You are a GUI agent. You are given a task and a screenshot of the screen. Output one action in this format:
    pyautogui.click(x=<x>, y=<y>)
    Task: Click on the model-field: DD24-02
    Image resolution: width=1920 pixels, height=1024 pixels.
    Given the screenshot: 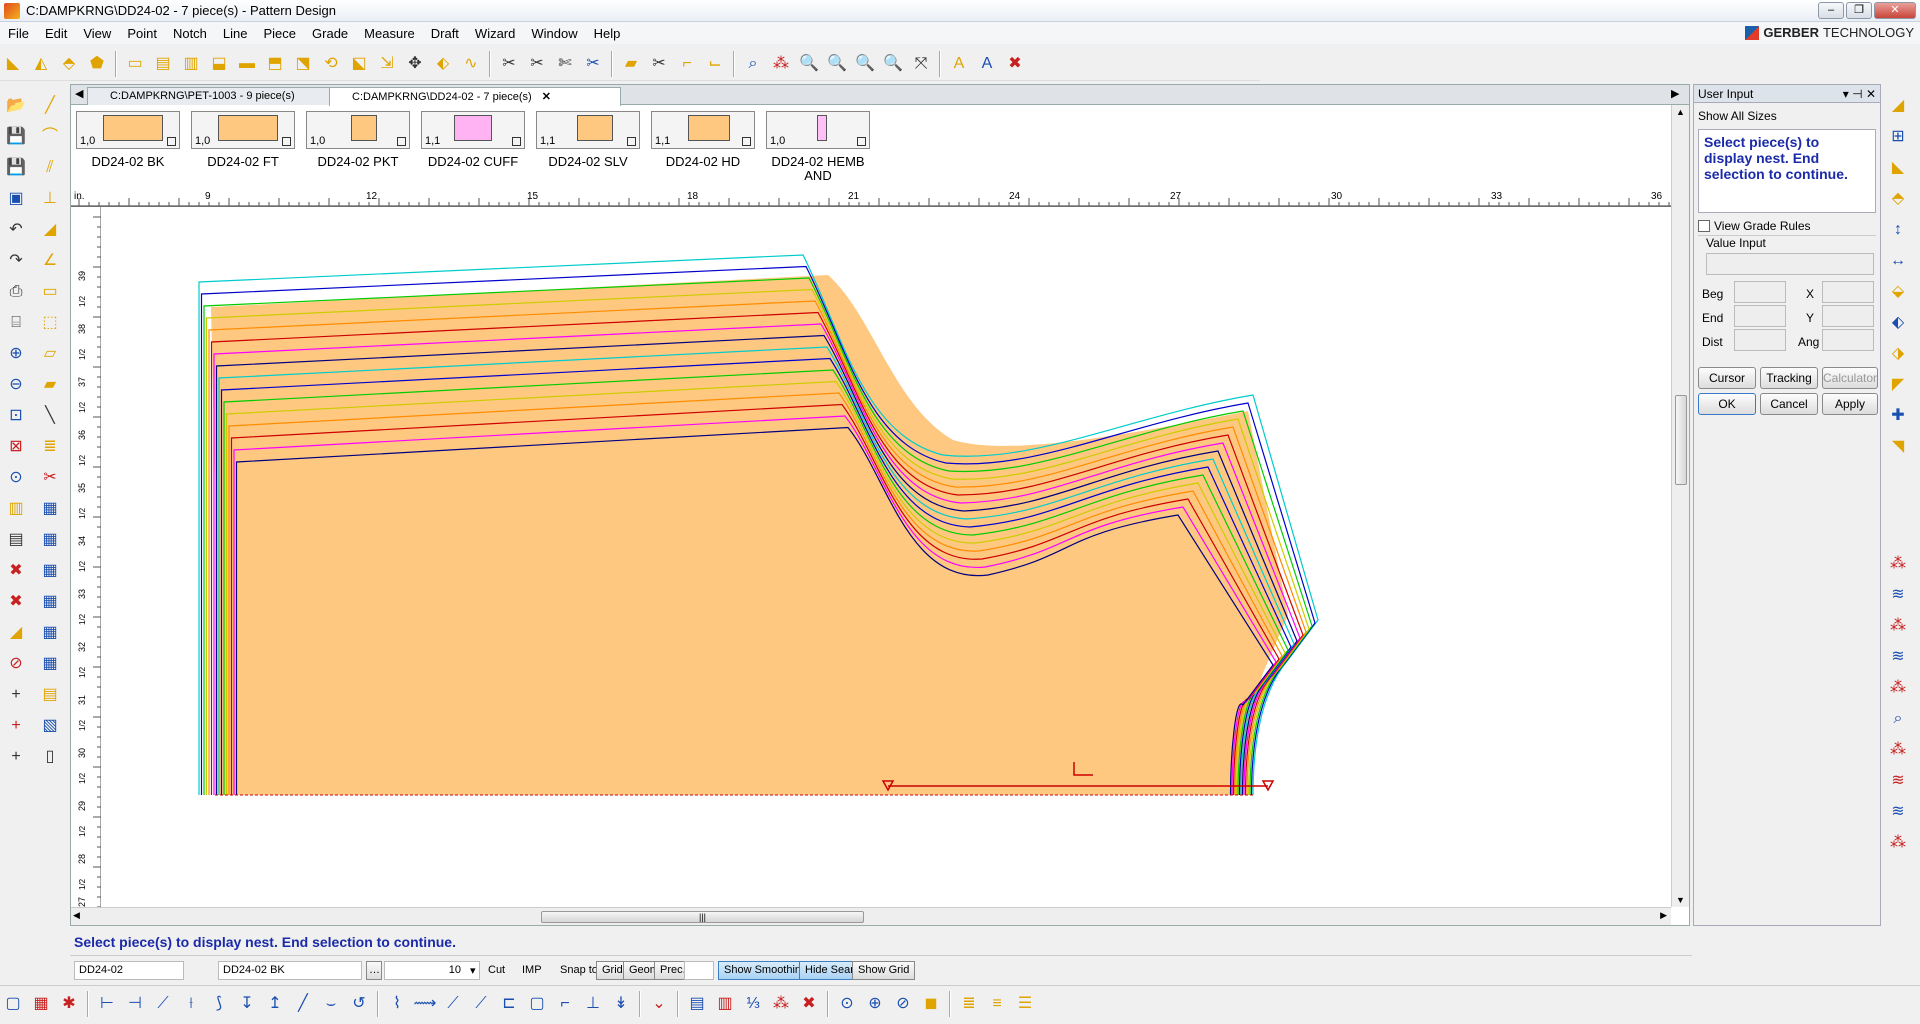 What is the action you would take?
    pyautogui.click(x=129, y=970)
    